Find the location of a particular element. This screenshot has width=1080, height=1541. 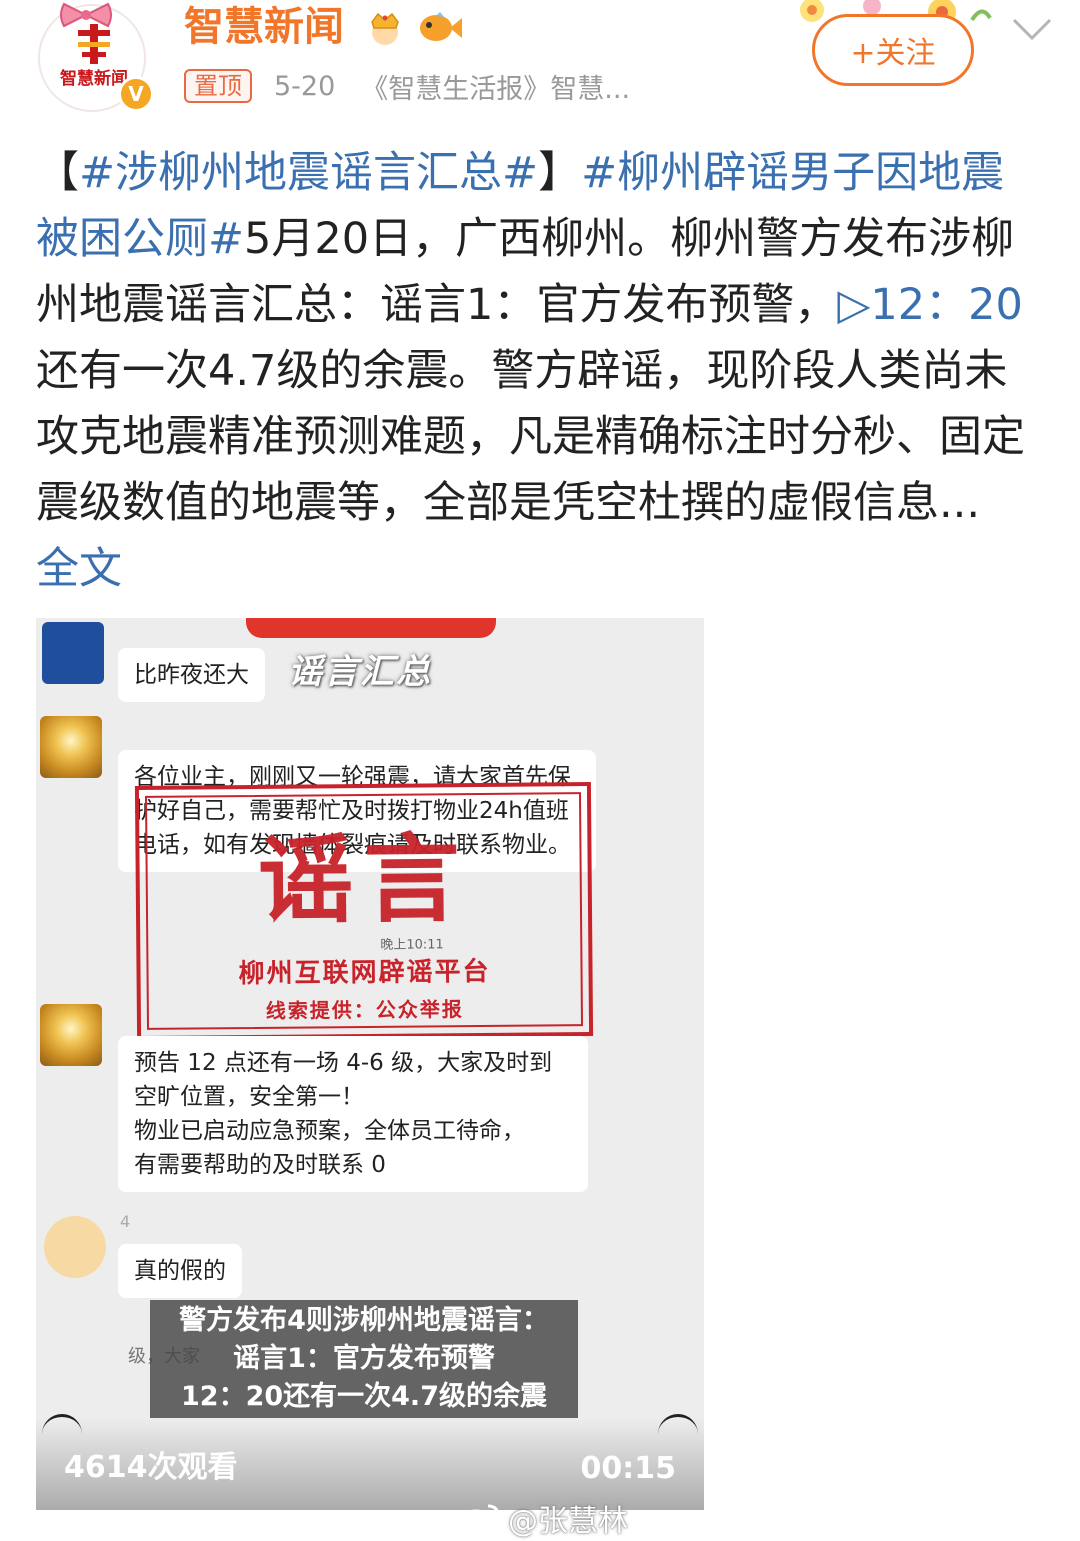

username: 智慧新闻 is located at coordinates (264, 27).